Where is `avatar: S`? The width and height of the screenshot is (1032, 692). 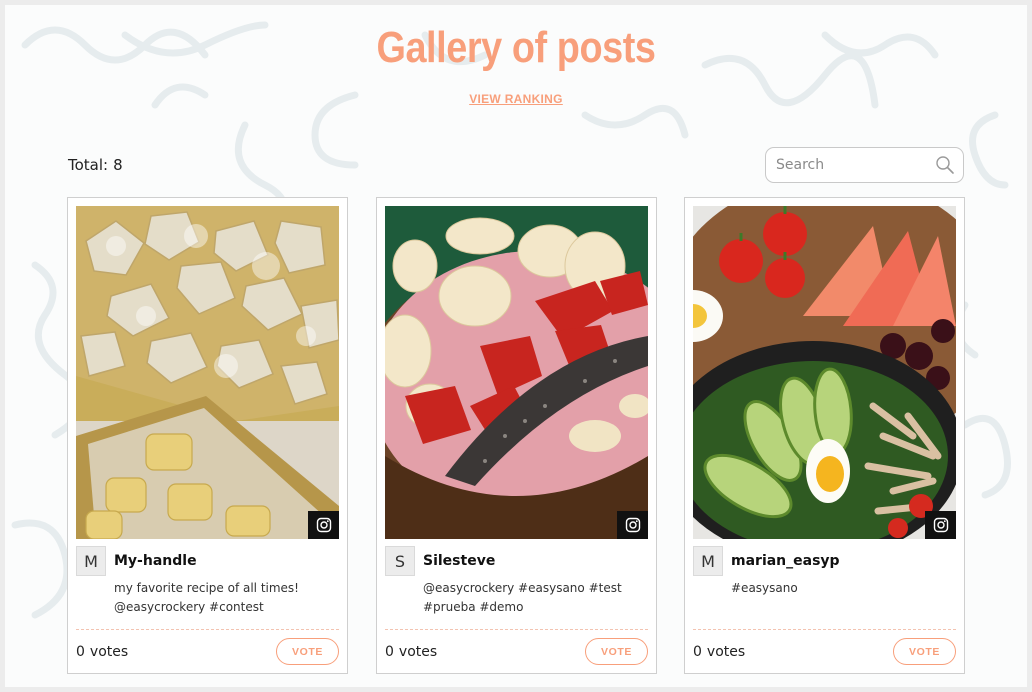
avatar: S is located at coordinates (400, 561).